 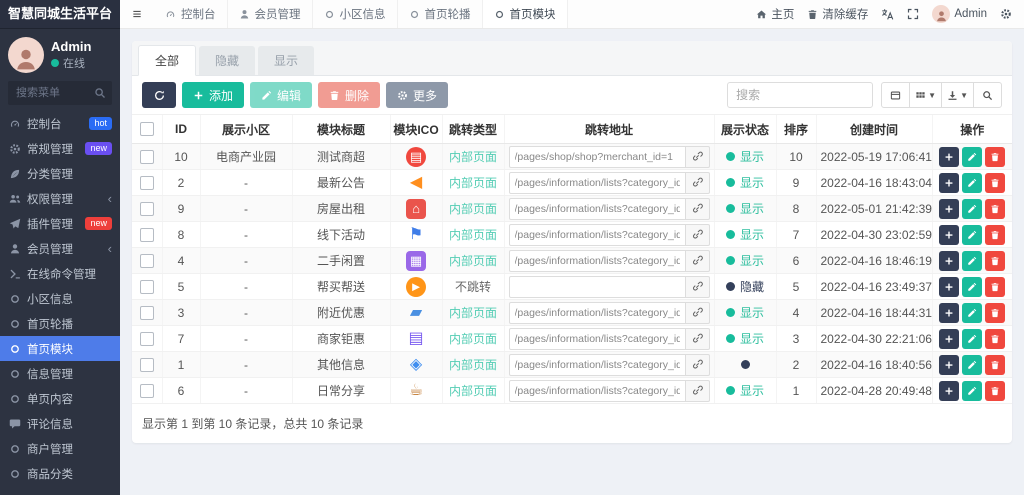 What do you see at coordinates (60, 148) in the screenshot?
I see `sidebar-item: 常规管理 new` at bounding box center [60, 148].